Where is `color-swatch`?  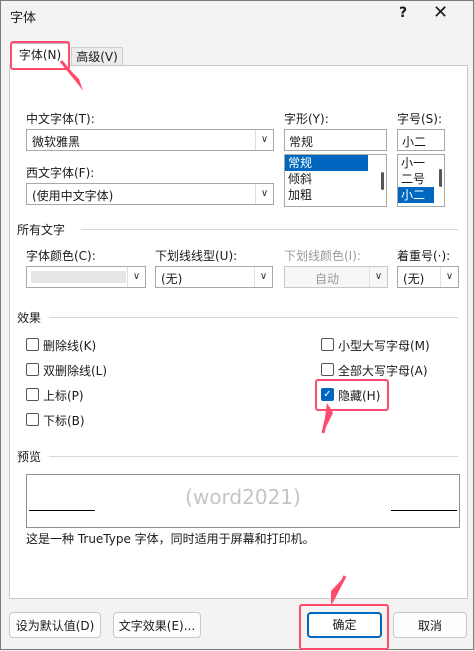 color-swatch is located at coordinates (78, 277).